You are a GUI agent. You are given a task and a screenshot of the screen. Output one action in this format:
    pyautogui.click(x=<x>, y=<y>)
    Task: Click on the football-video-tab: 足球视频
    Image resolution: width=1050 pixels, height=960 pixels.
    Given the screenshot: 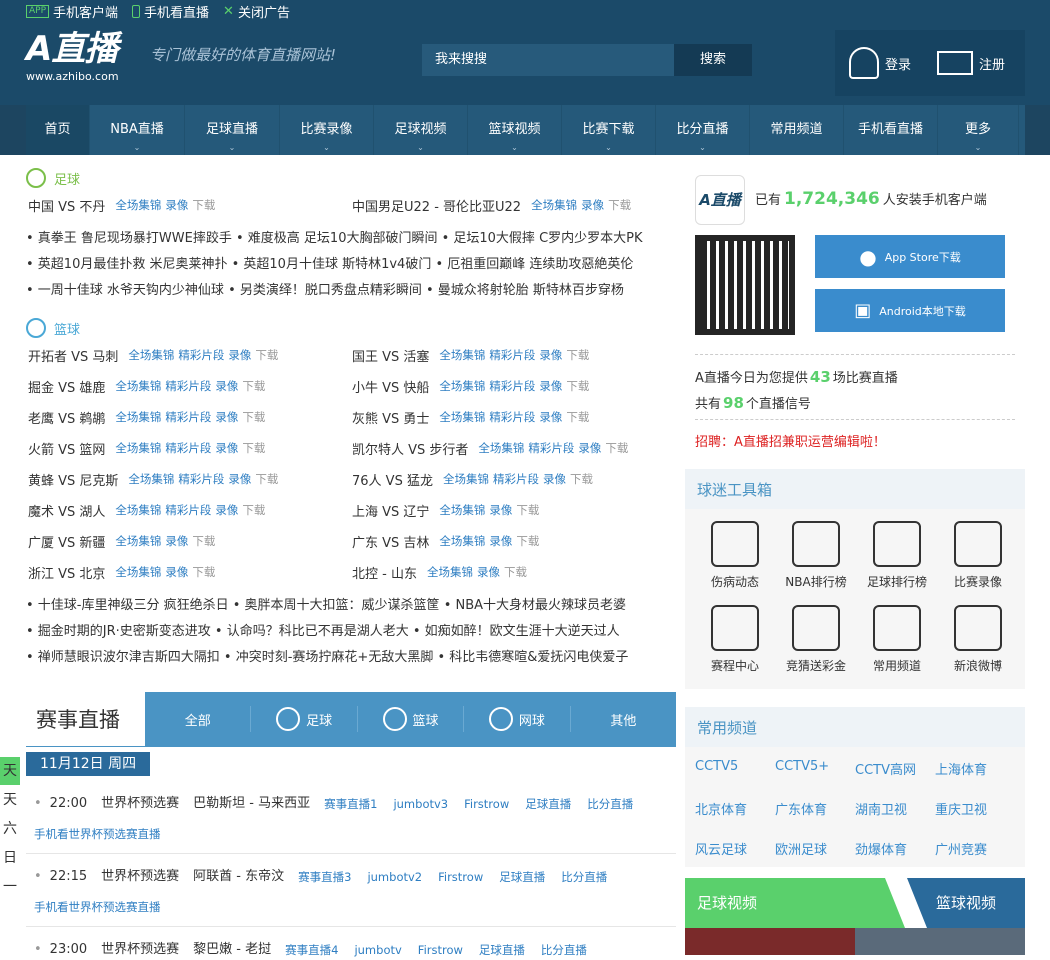 What is the action you would take?
    pyautogui.click(x=795, y=903)
    